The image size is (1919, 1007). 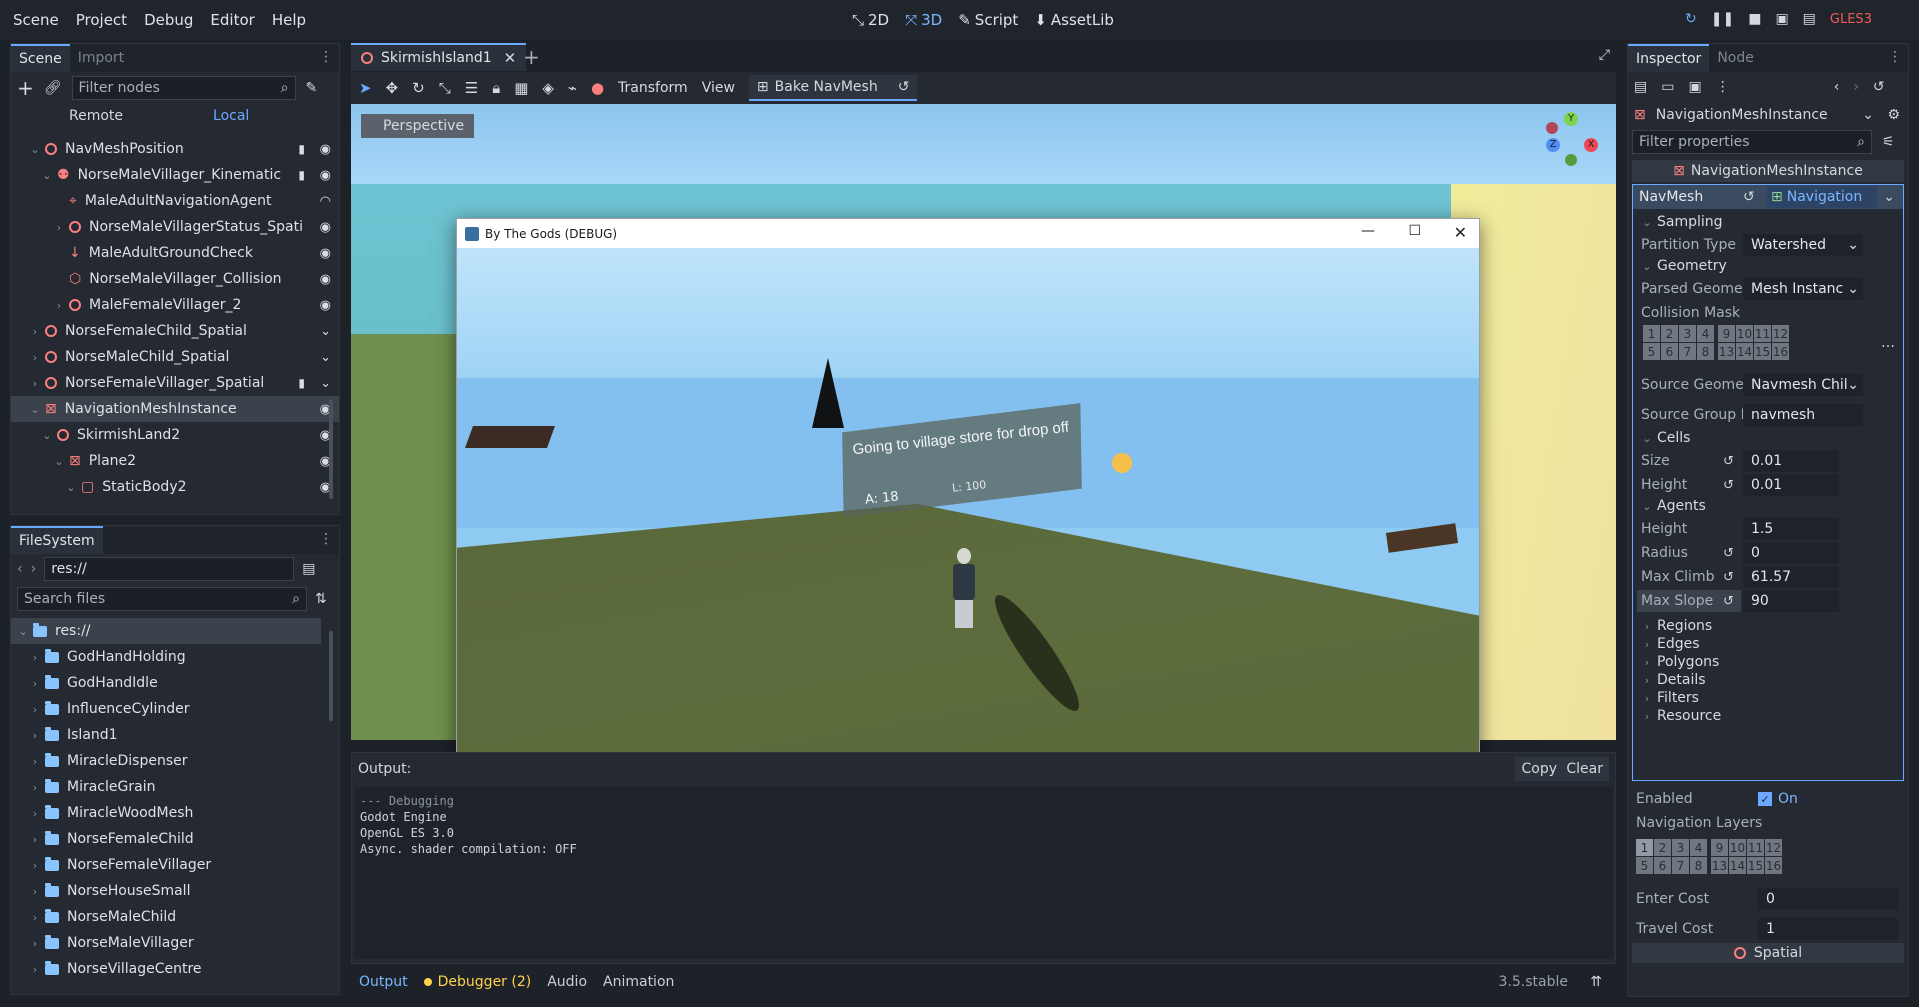 What do you see at coordinates (1669, 351) in the screenshot?
I see `mask-bit: 6` at bounding box center [1669, 351].